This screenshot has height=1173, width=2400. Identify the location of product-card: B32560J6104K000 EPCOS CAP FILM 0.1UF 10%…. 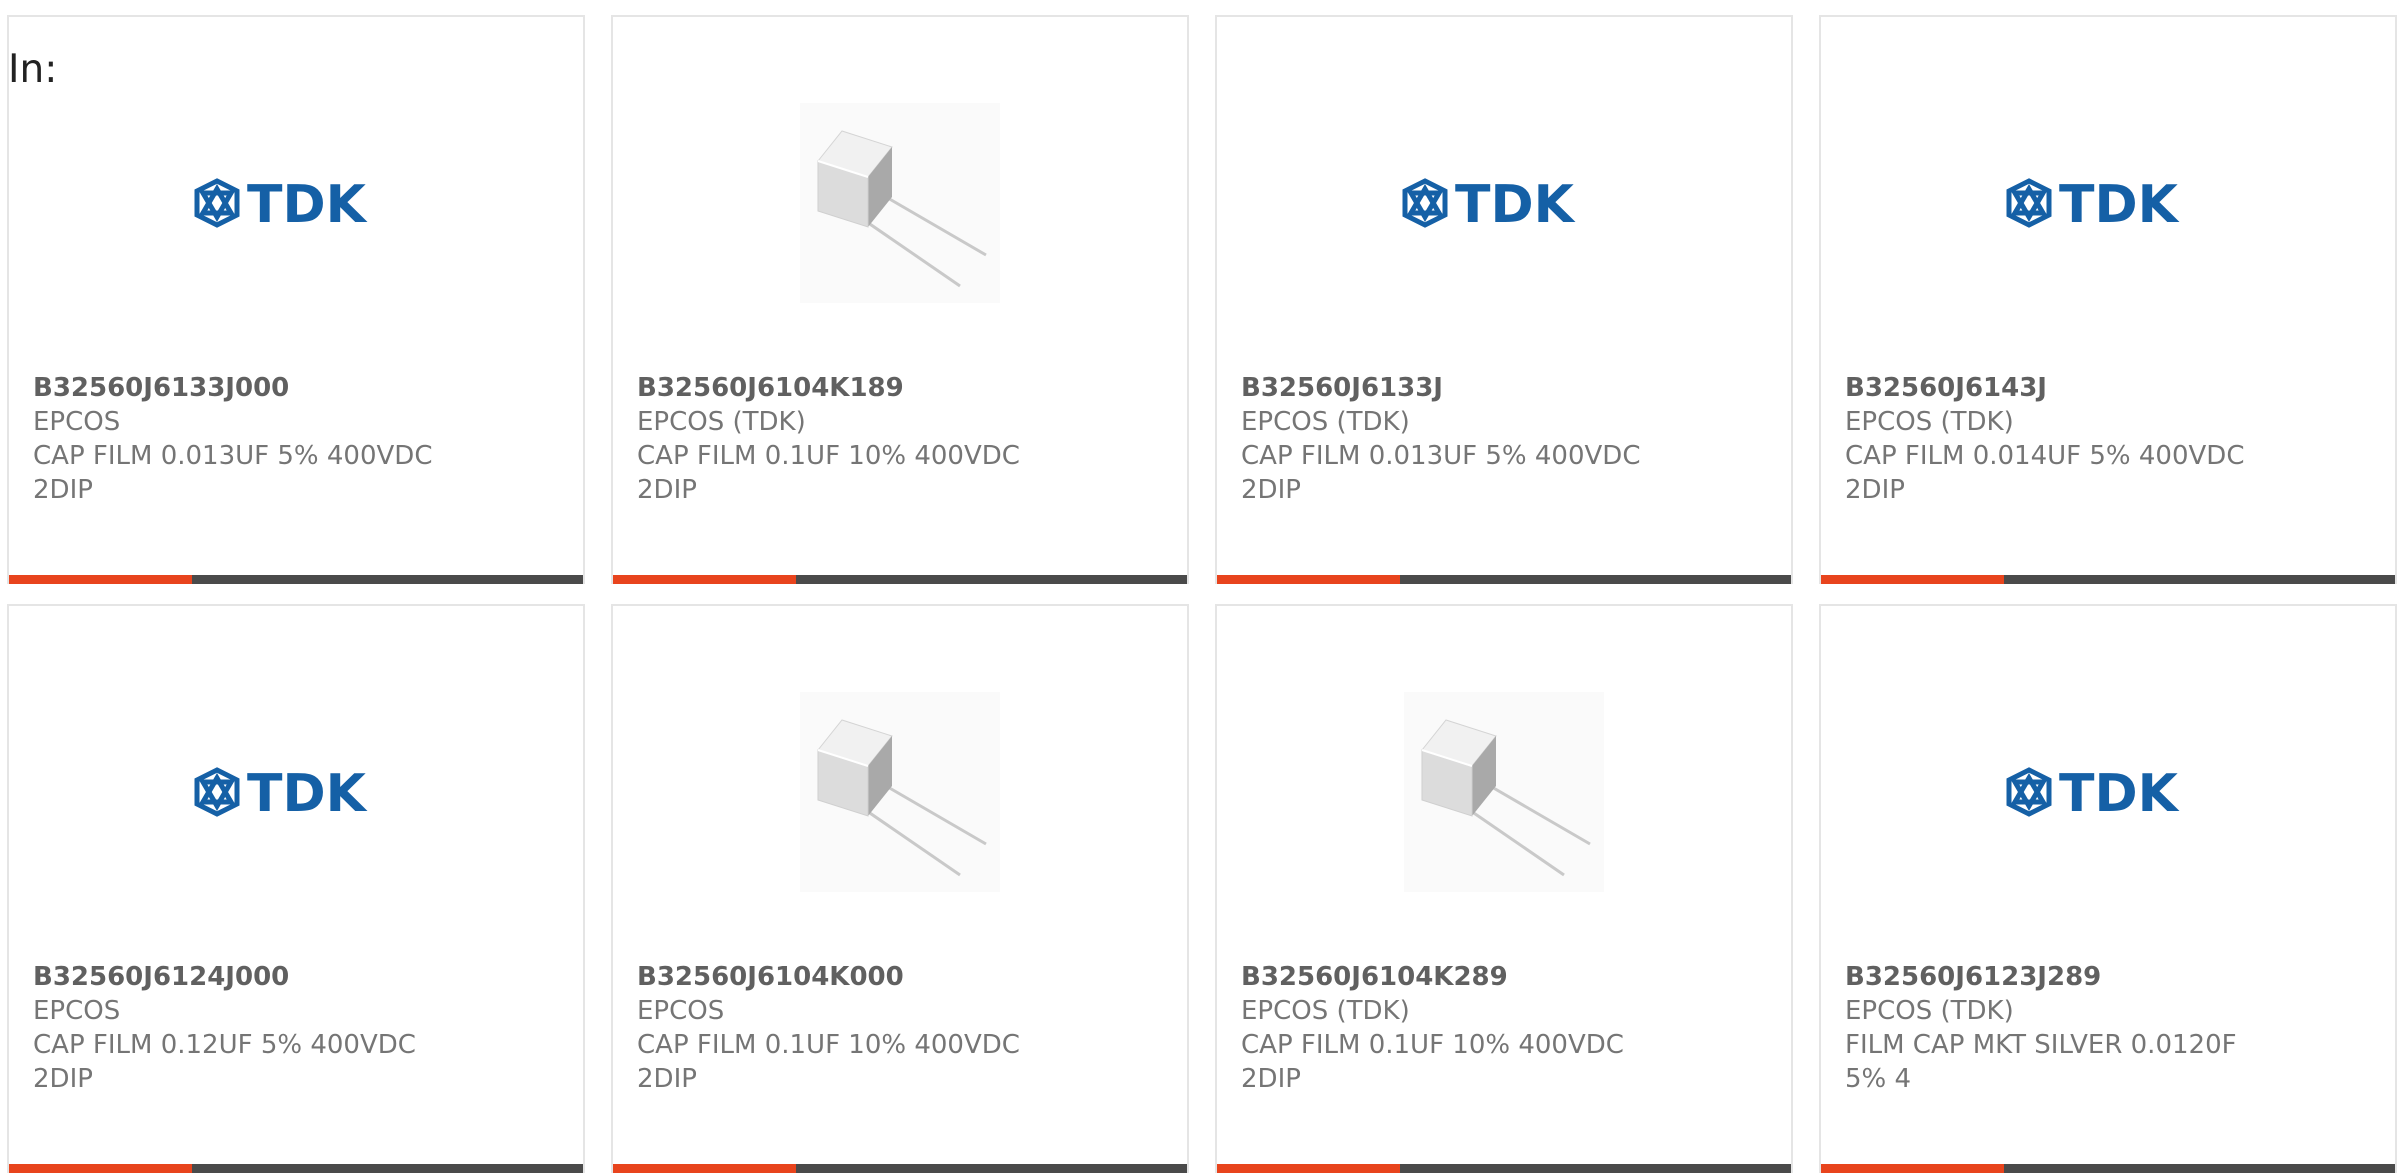
(900, 888).